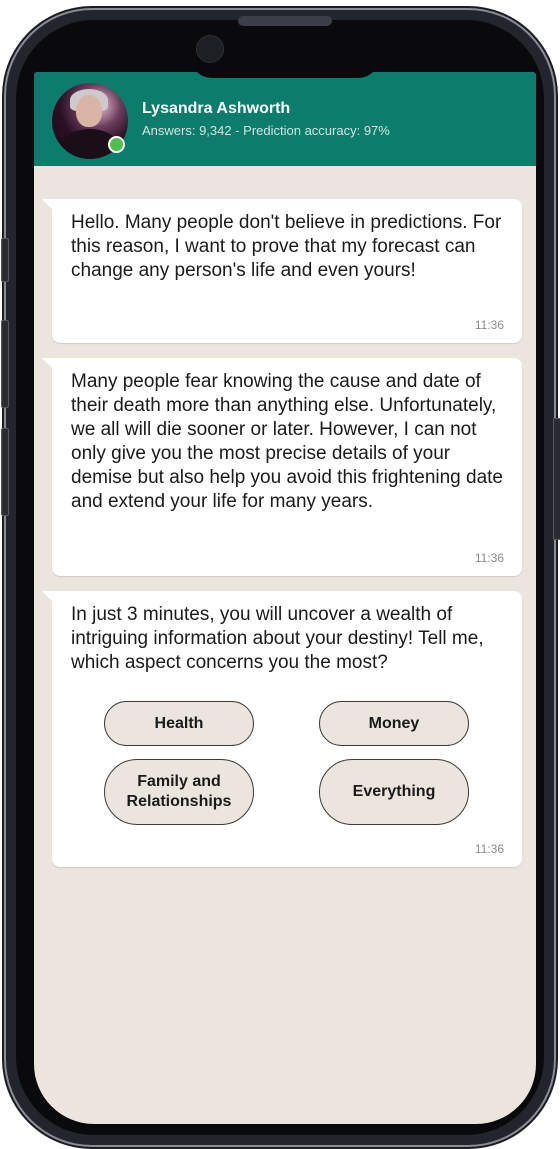  Describe the element at coordinates (179, 792) in the screenshot. I see `option-family-relationships-button: Family and Relationships` at that location.